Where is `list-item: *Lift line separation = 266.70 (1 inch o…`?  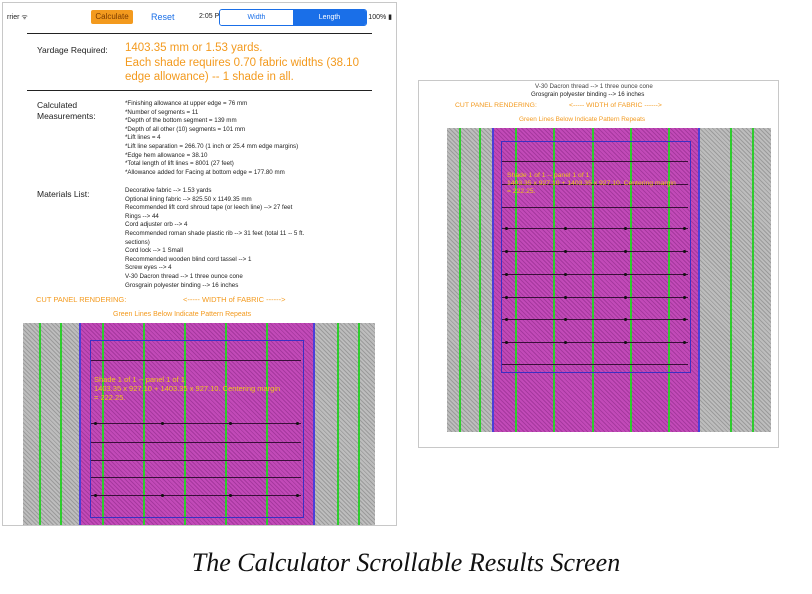 list-item: *Lift line separation = 266.70 (1 inch o… is located at coordinates (212, 146).